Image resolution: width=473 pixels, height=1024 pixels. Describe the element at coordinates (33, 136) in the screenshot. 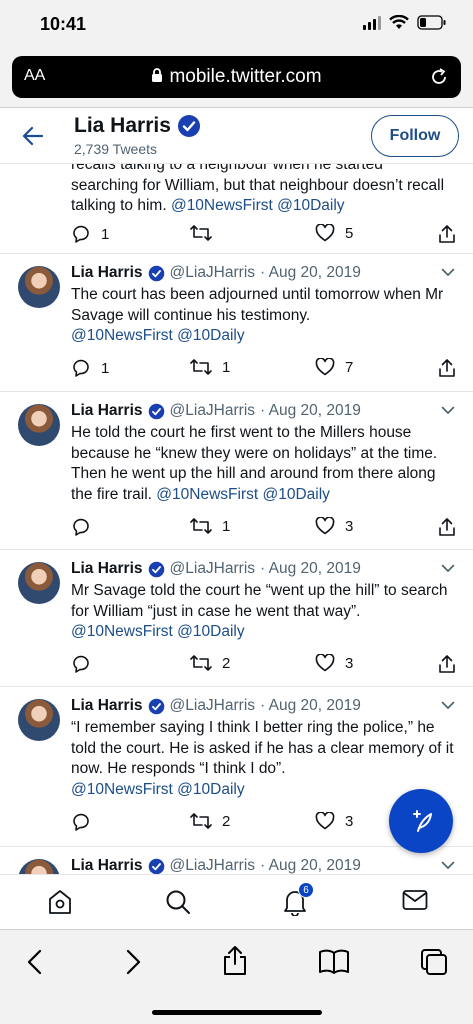

I see `back-arrow-icon` at that location.